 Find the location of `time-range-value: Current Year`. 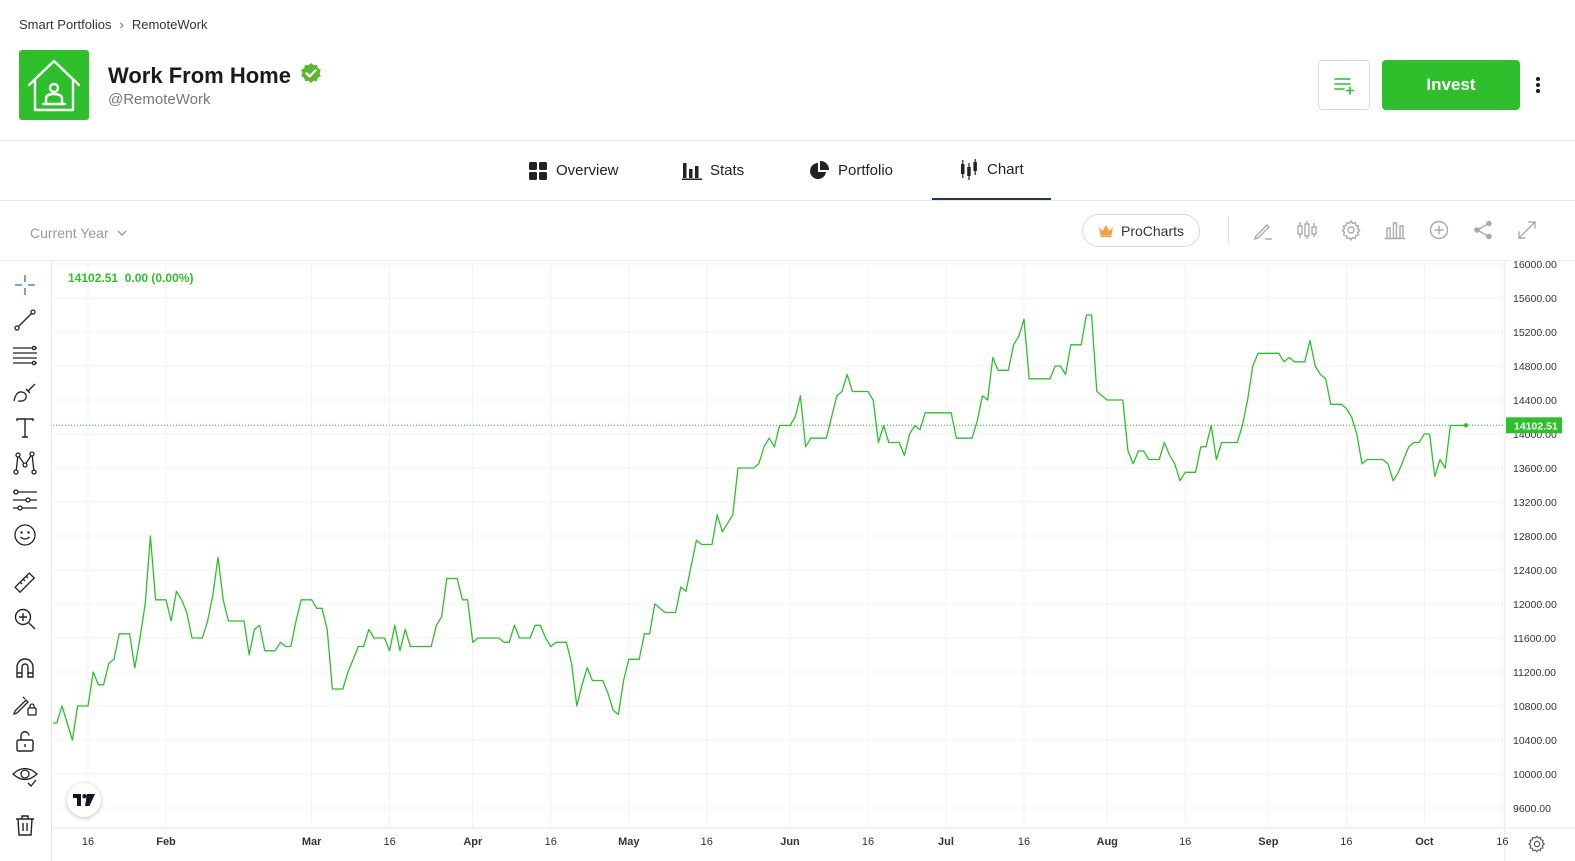

time-range-value: Current Year is located at coordinates (69, 233).